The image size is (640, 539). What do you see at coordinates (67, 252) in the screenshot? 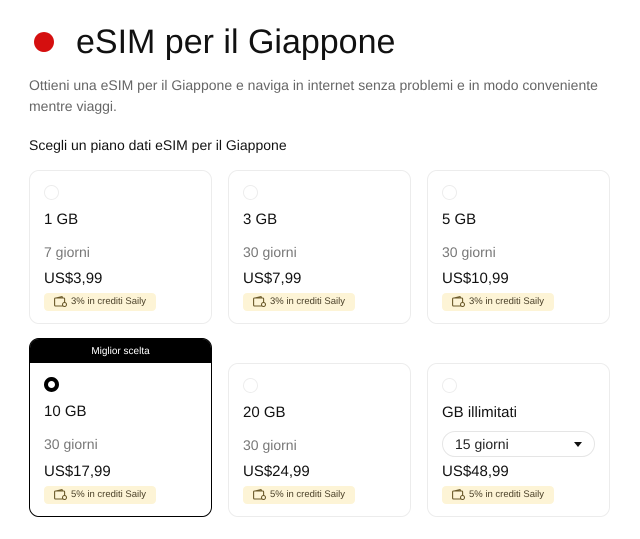
I see `plan-duration: 7 giorni` at bounding box center [67, 252].